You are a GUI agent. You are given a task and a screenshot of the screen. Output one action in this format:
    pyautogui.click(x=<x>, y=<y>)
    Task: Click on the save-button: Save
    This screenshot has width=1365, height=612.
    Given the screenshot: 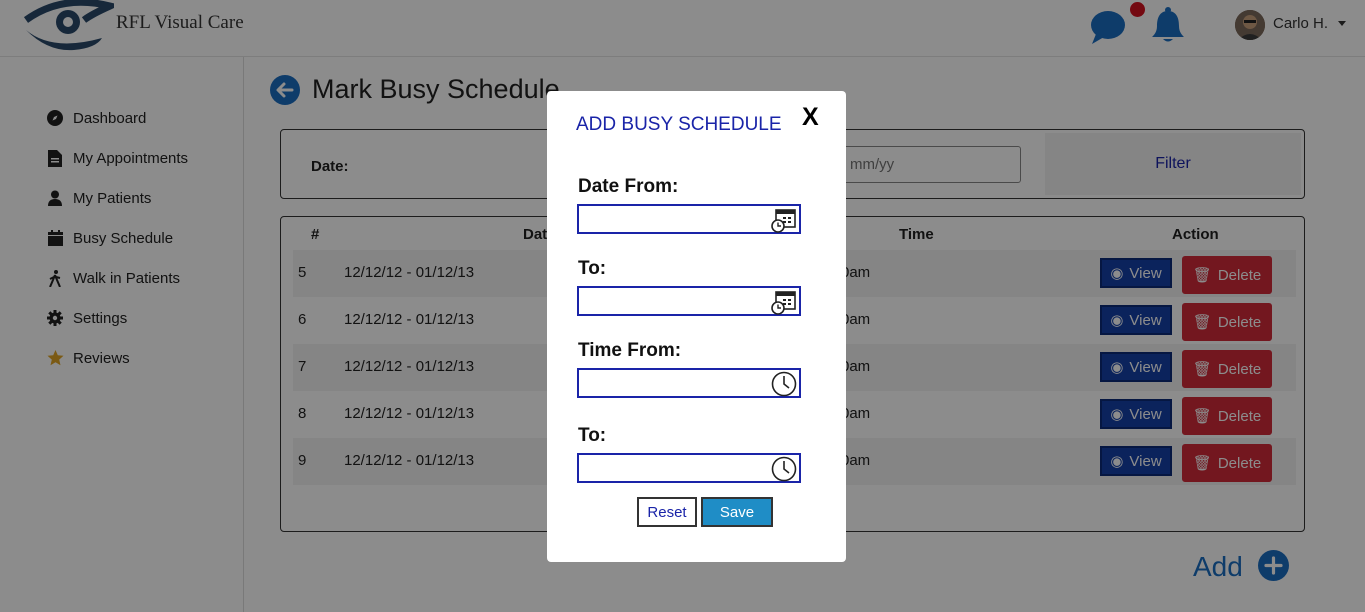 What is the action you would take?
    pyautogui.click(x=737, y=512)
    